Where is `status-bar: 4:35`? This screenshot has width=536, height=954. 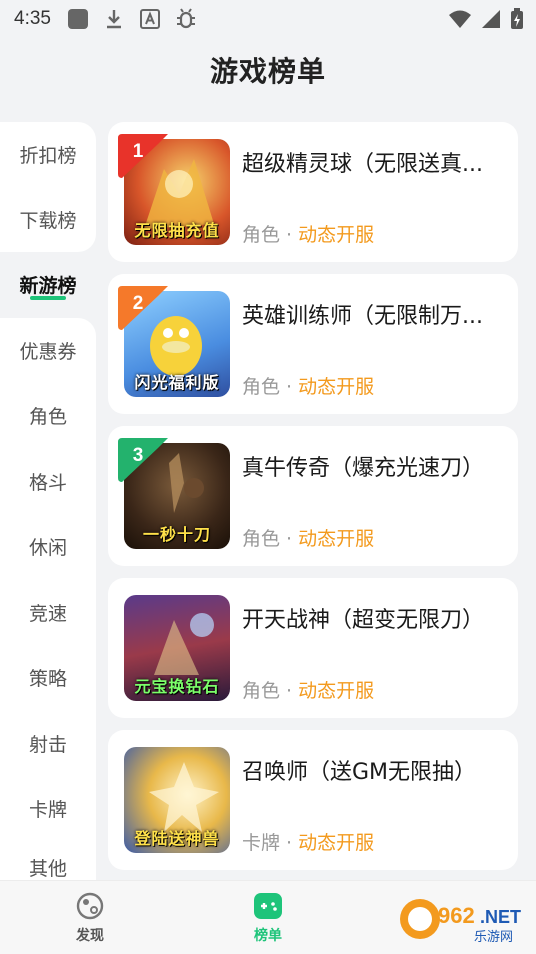
status-bar: 4:35 is located at coordinates (268, 19).